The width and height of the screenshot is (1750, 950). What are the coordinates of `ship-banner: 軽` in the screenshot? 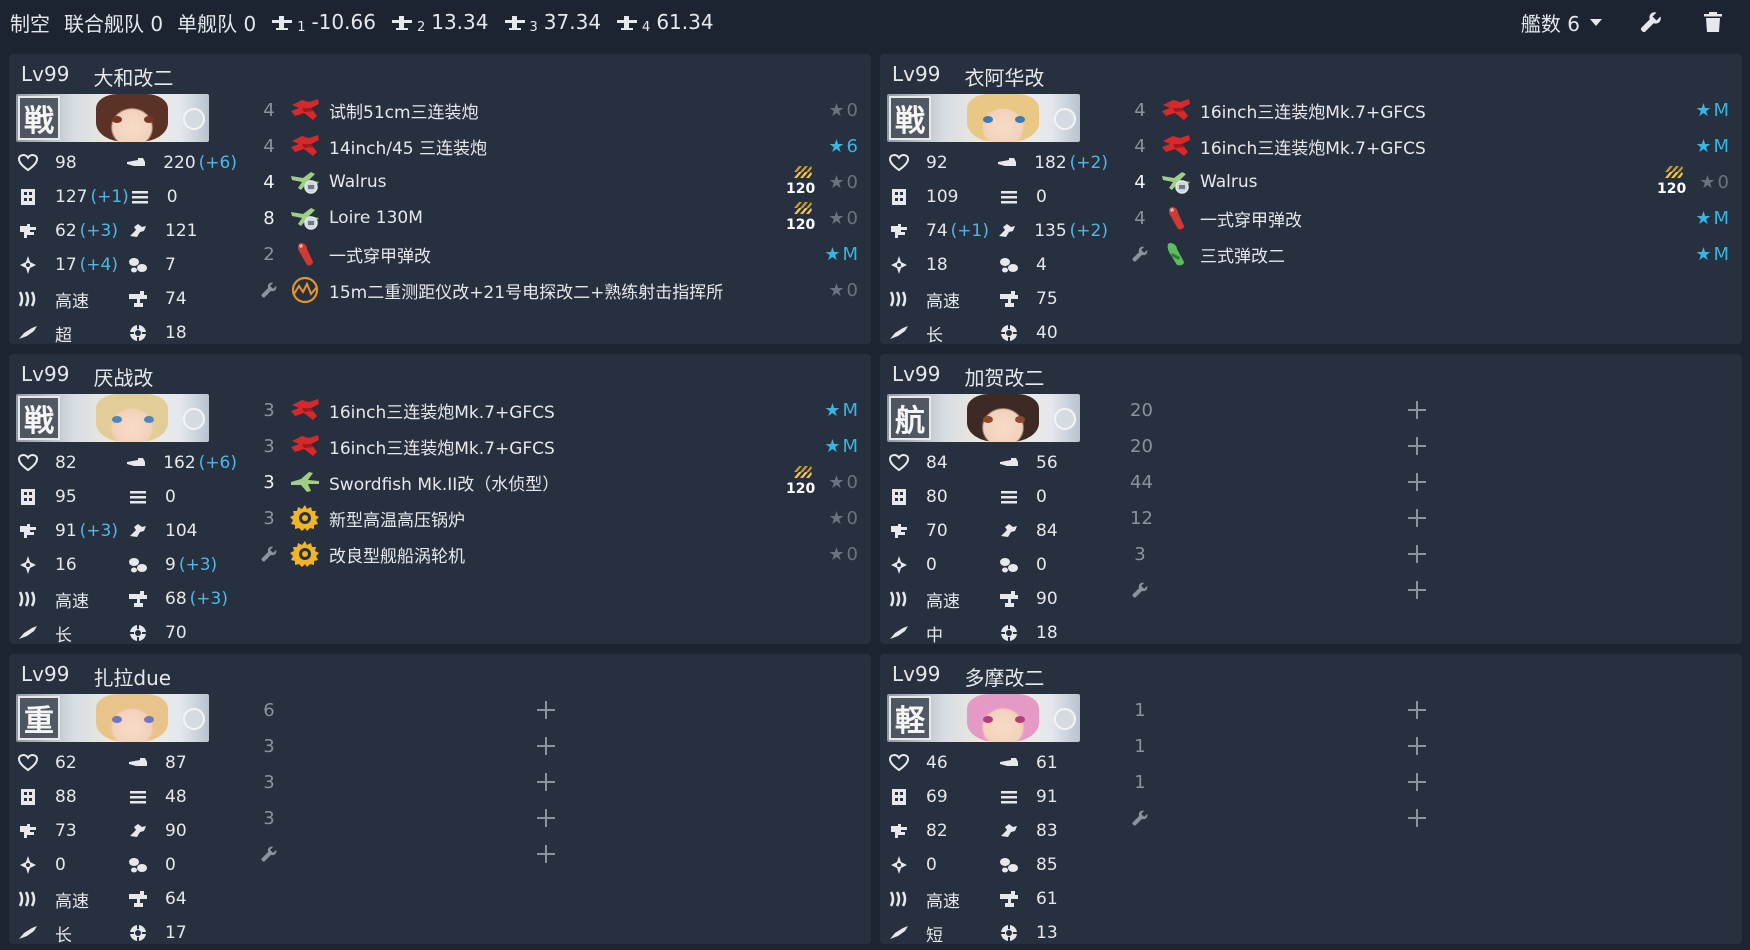 It's located at (983, 718).